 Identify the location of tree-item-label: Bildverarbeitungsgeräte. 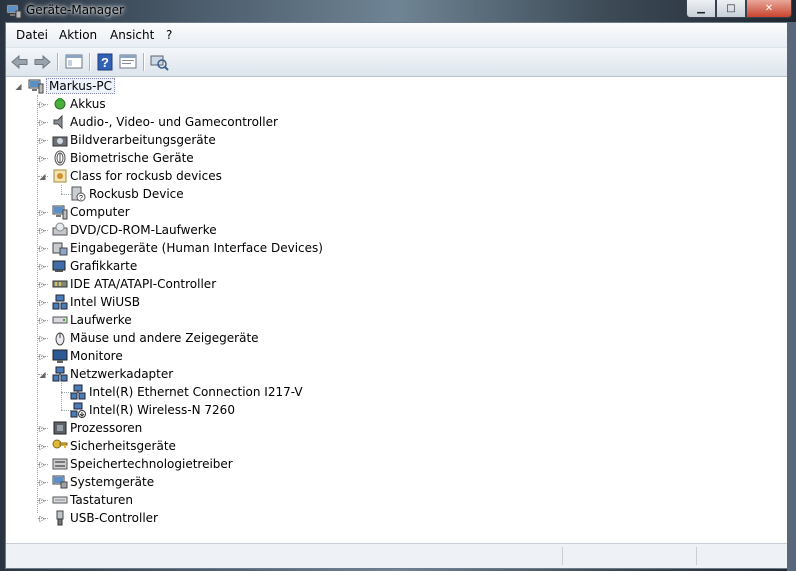
(143, 140).